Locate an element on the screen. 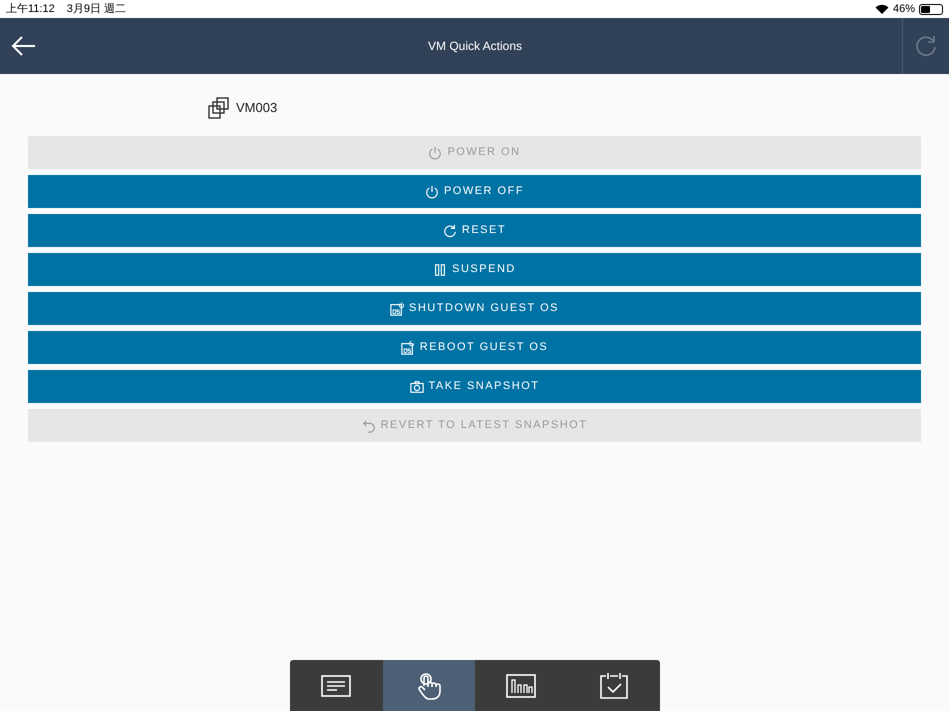  action-button: SUSPEND is located at coordinates (474, 269).